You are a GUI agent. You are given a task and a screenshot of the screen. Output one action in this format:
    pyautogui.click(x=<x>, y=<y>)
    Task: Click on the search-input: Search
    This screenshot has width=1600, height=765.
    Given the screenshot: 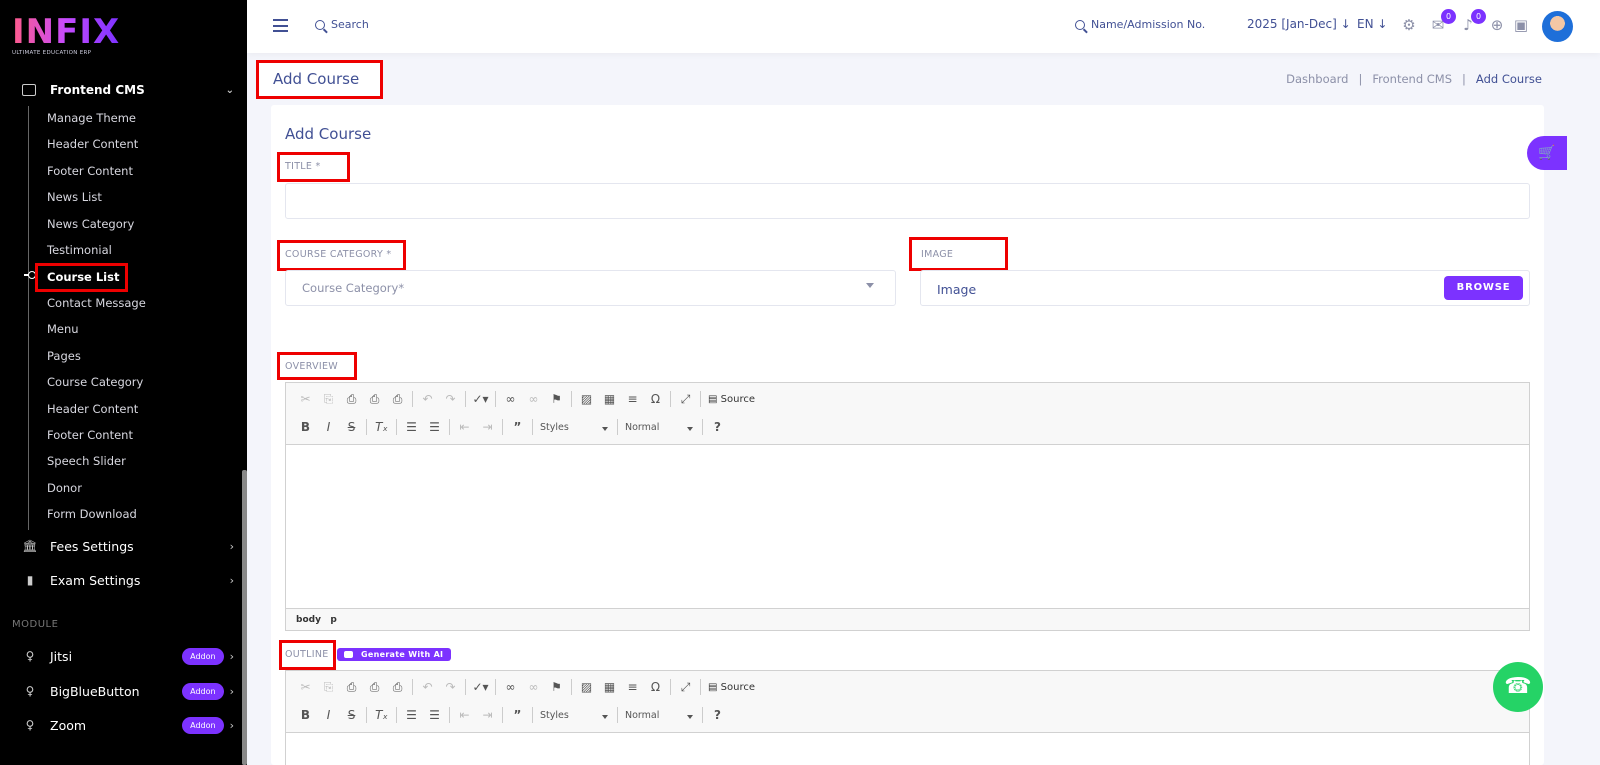 What is the action you would take?
    pyautogui.click(x=342, y=24)
    